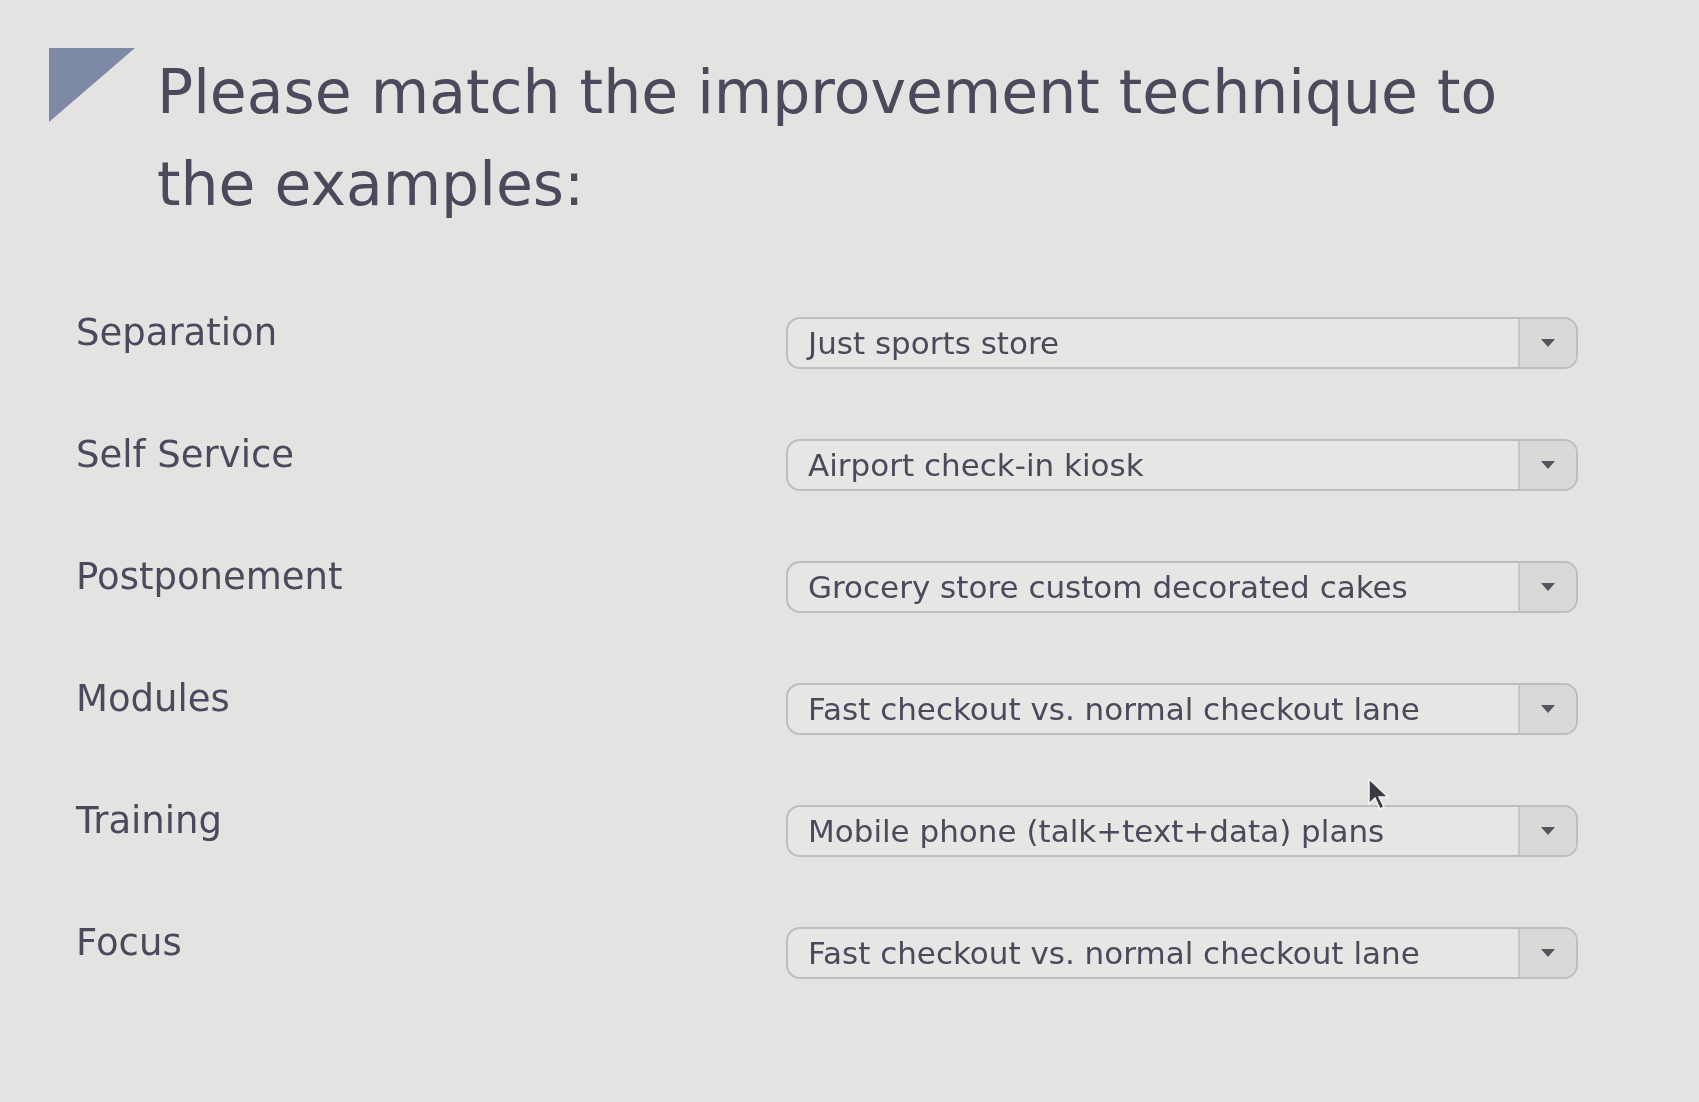 The height and width of the screenshot is (1102, 1699). I want to click on answer-dropdown: Just sports store, so click(1182, 343).